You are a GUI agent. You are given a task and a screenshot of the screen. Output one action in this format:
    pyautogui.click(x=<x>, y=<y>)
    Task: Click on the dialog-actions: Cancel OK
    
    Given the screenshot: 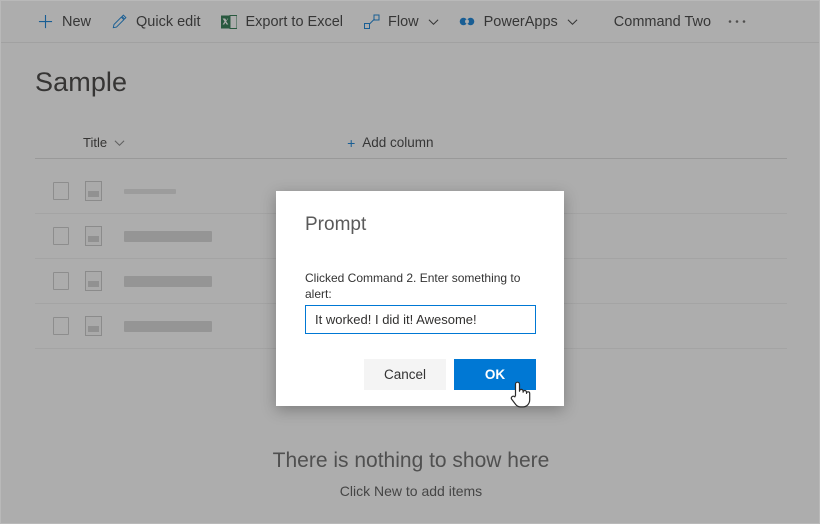 What is the action you would take?
    pyautogui.click(x=450, y=374)
    